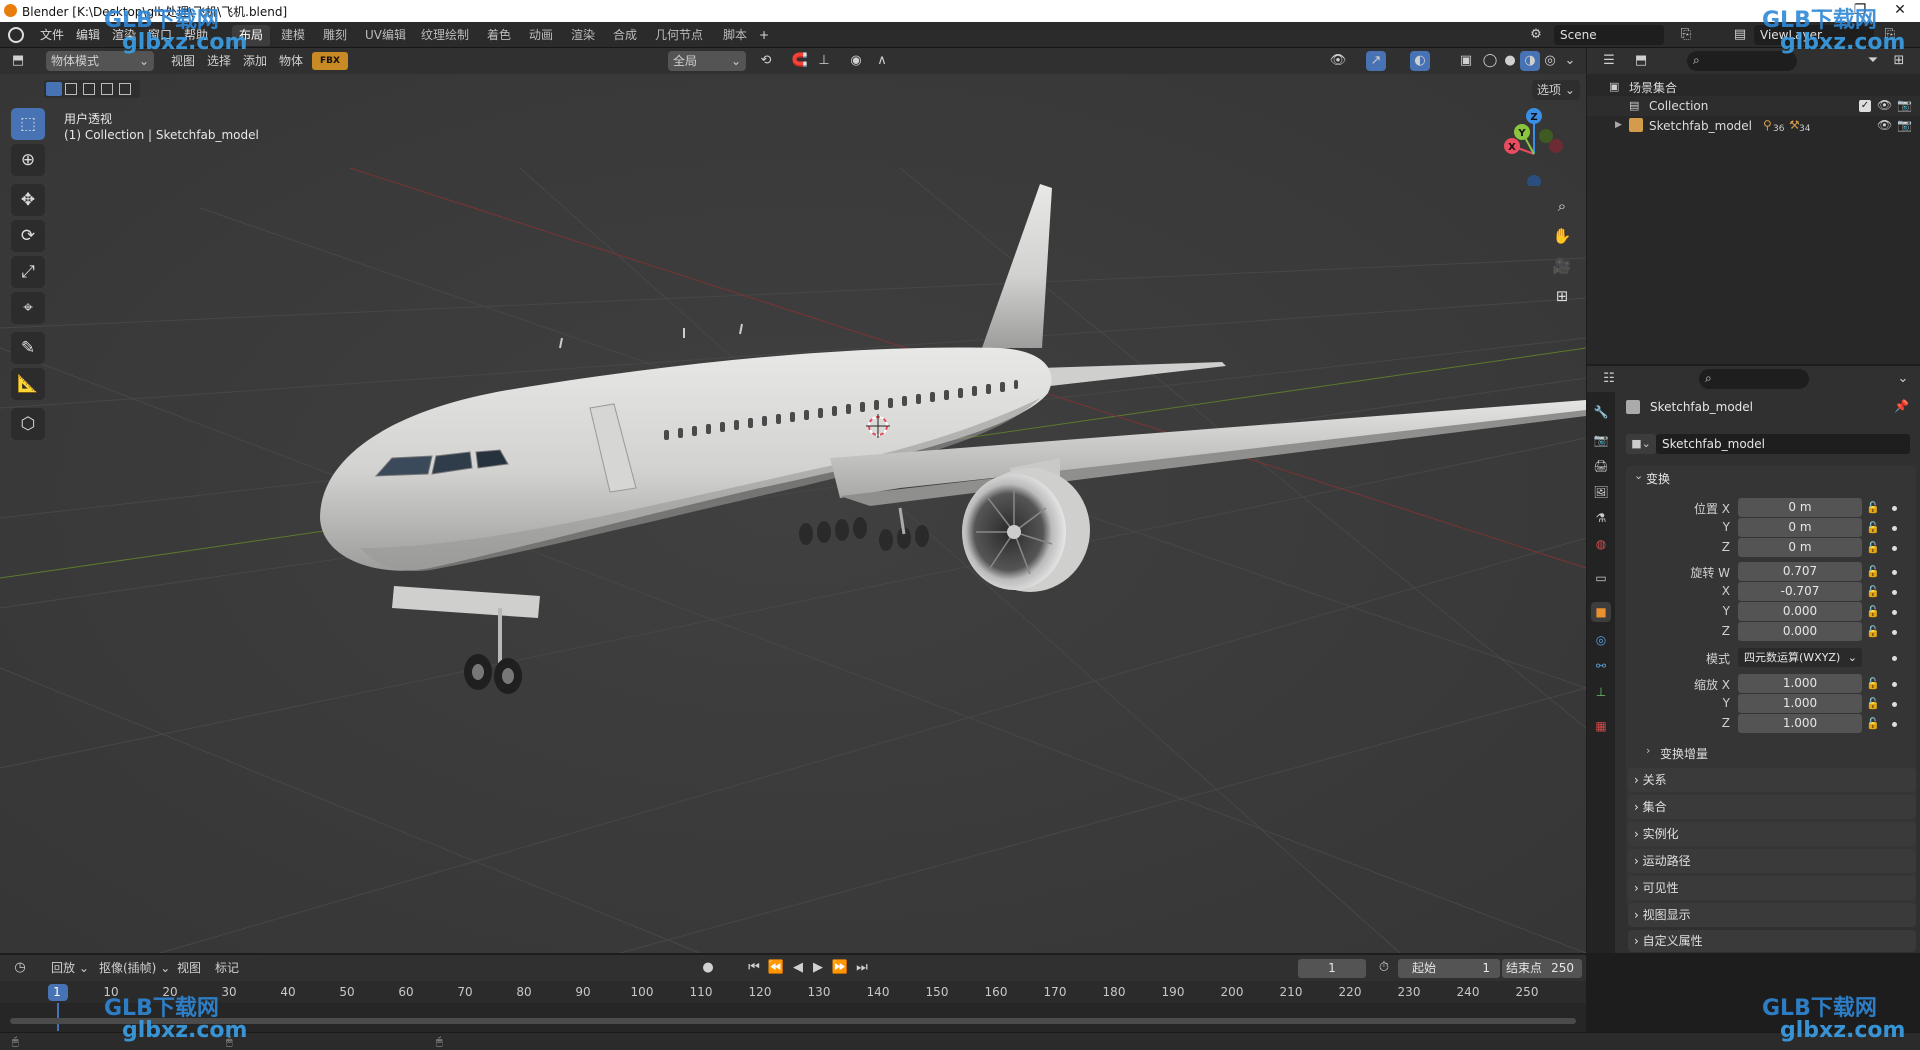  What do you see at coordinates (1648, 750) in the screenshot?
I see `subpanel-arrow-icon: ›` at bounding box center [1648, 750].